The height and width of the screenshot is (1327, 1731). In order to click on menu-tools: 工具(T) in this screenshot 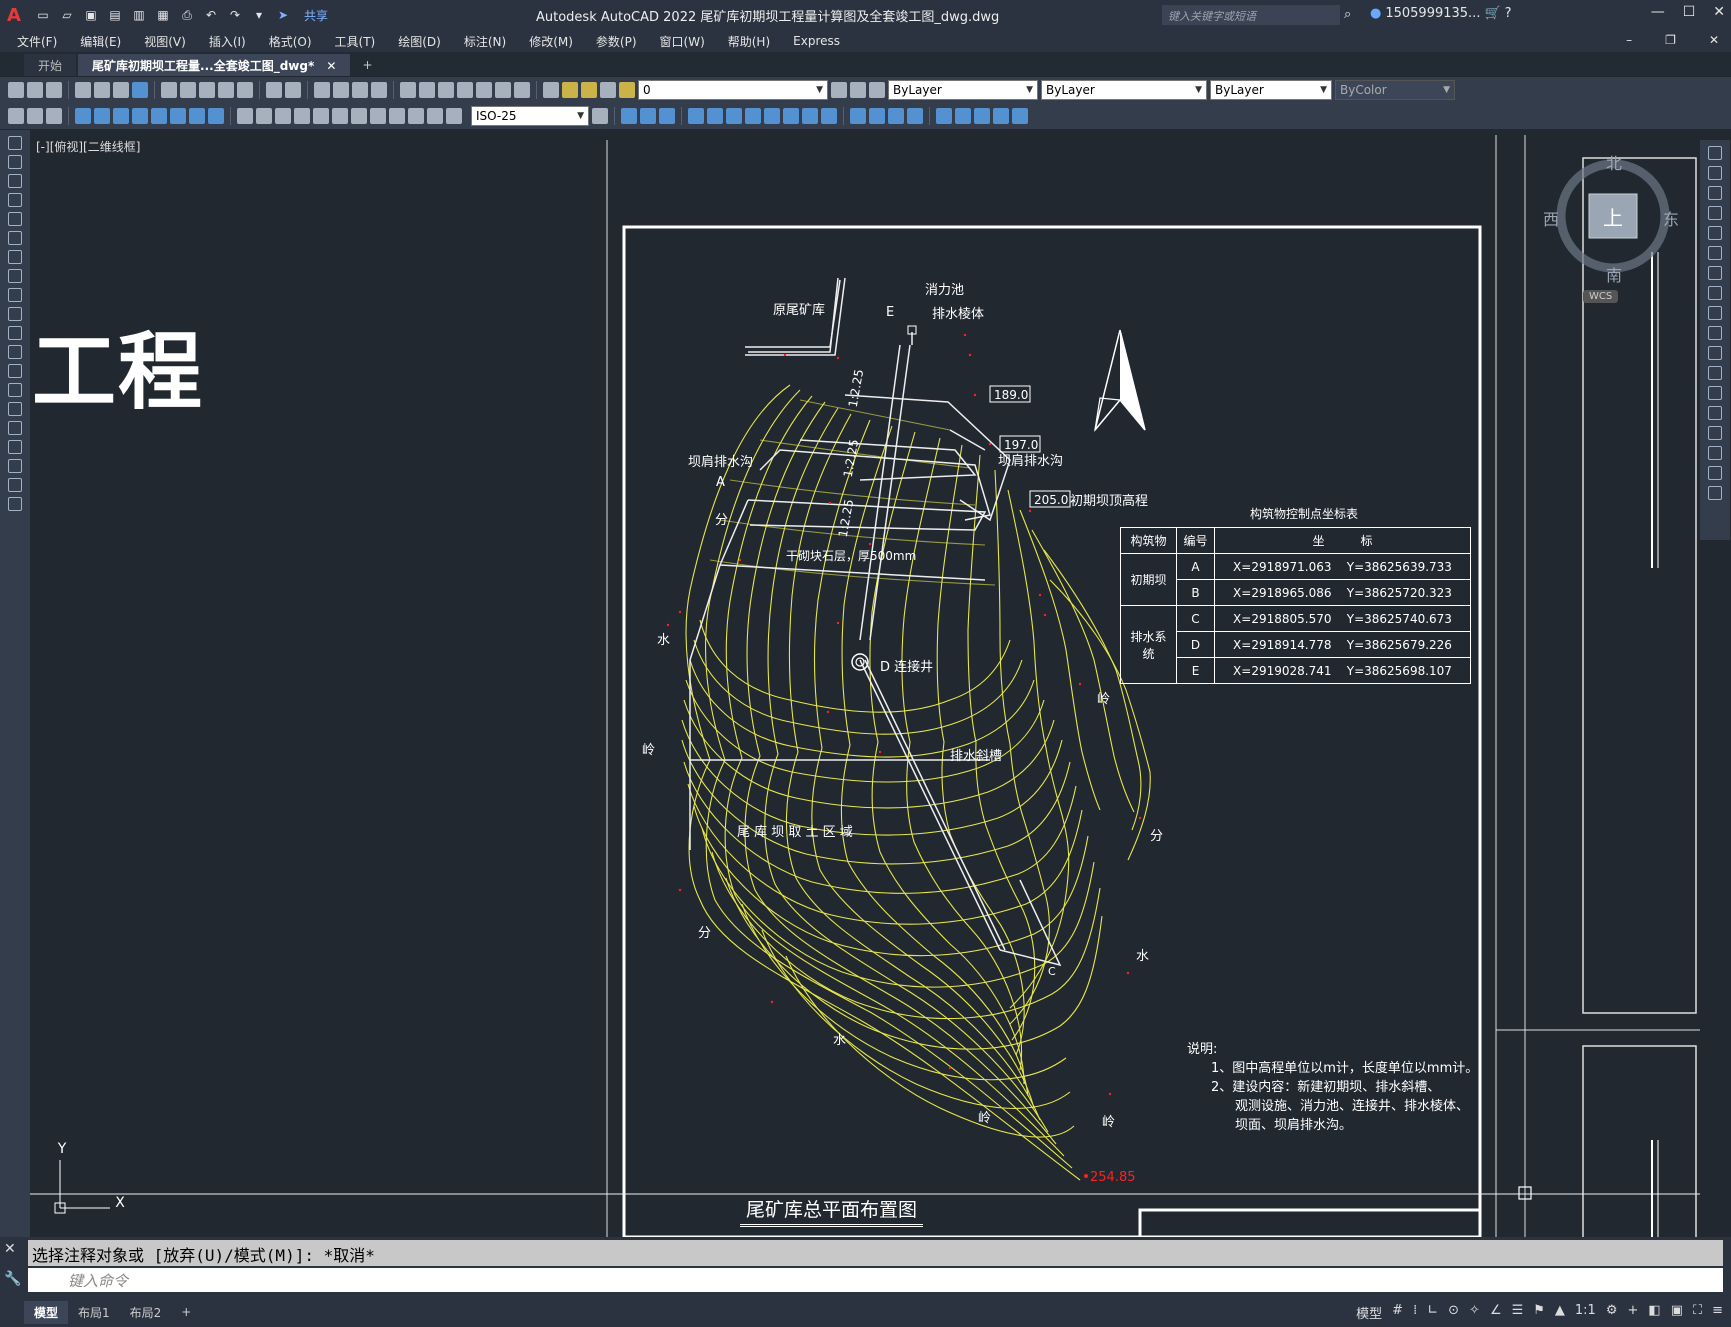, I will do `click(355, 41)`.